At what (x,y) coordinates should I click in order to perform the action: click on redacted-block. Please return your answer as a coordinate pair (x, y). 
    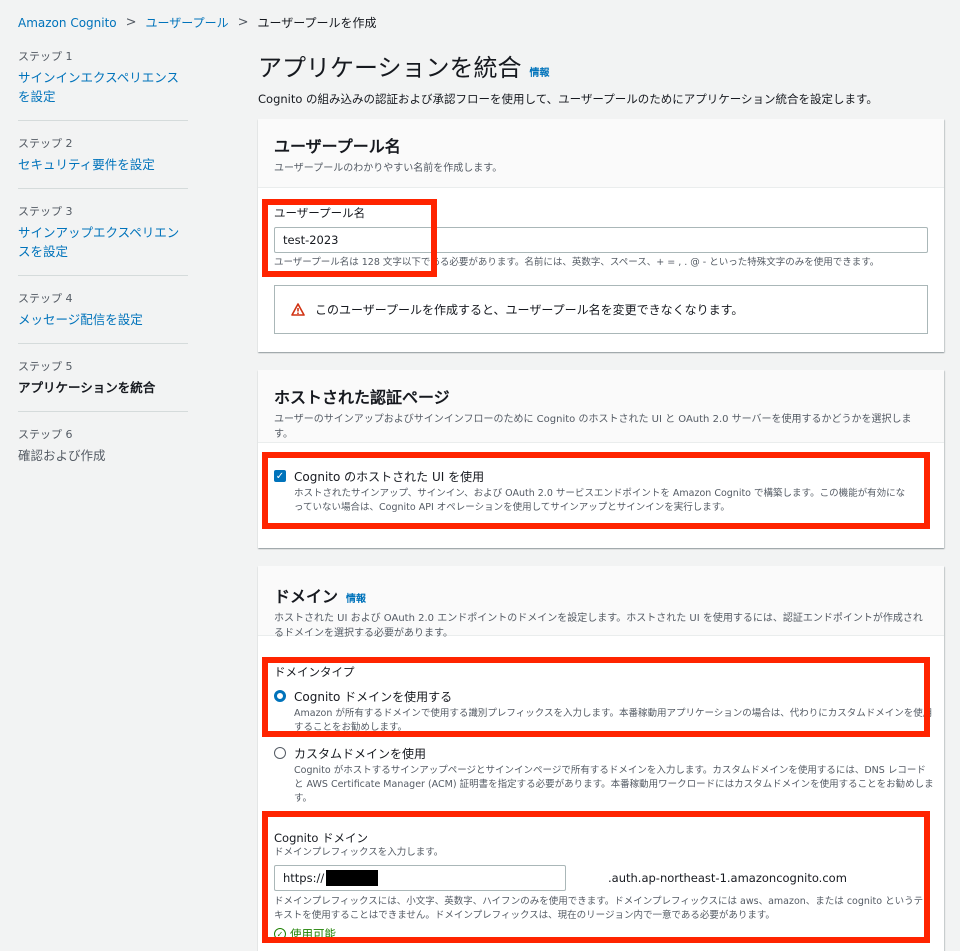
    Looking at the image, I should click on (352, 878).